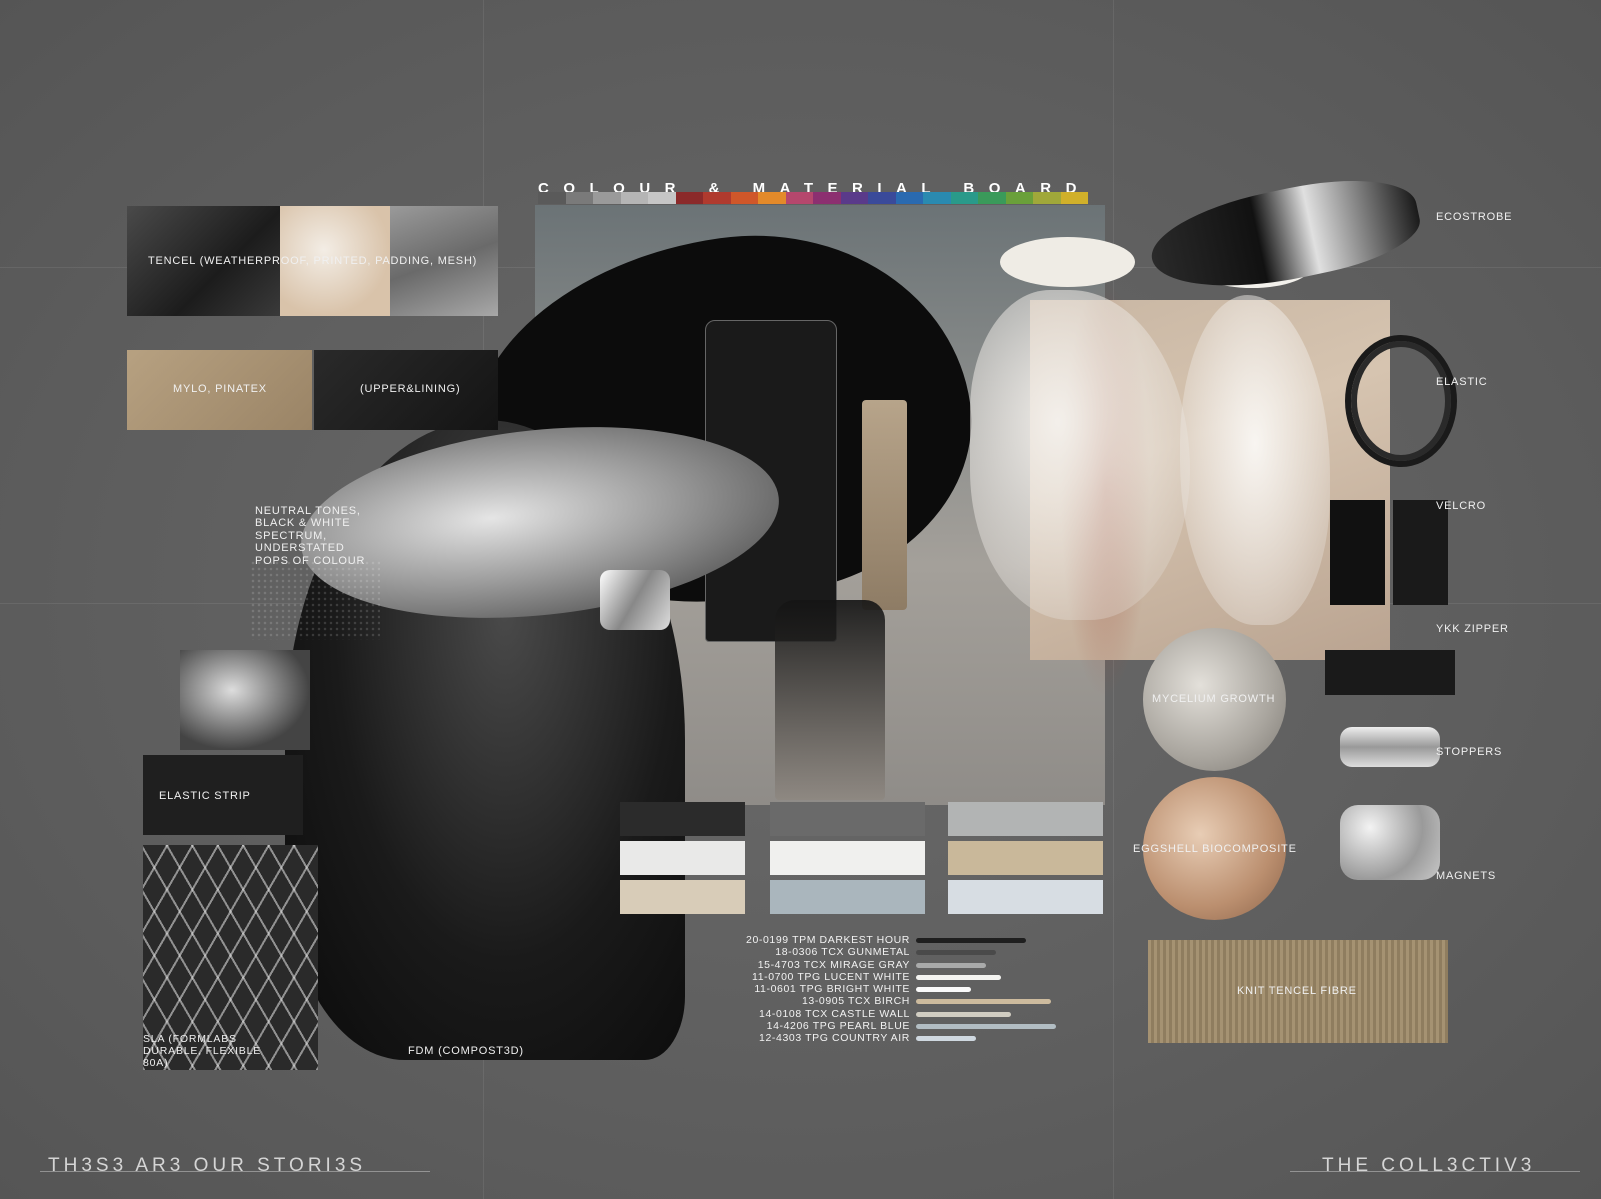  I want to click on colour-spectrum-strip, so click(813, 198).